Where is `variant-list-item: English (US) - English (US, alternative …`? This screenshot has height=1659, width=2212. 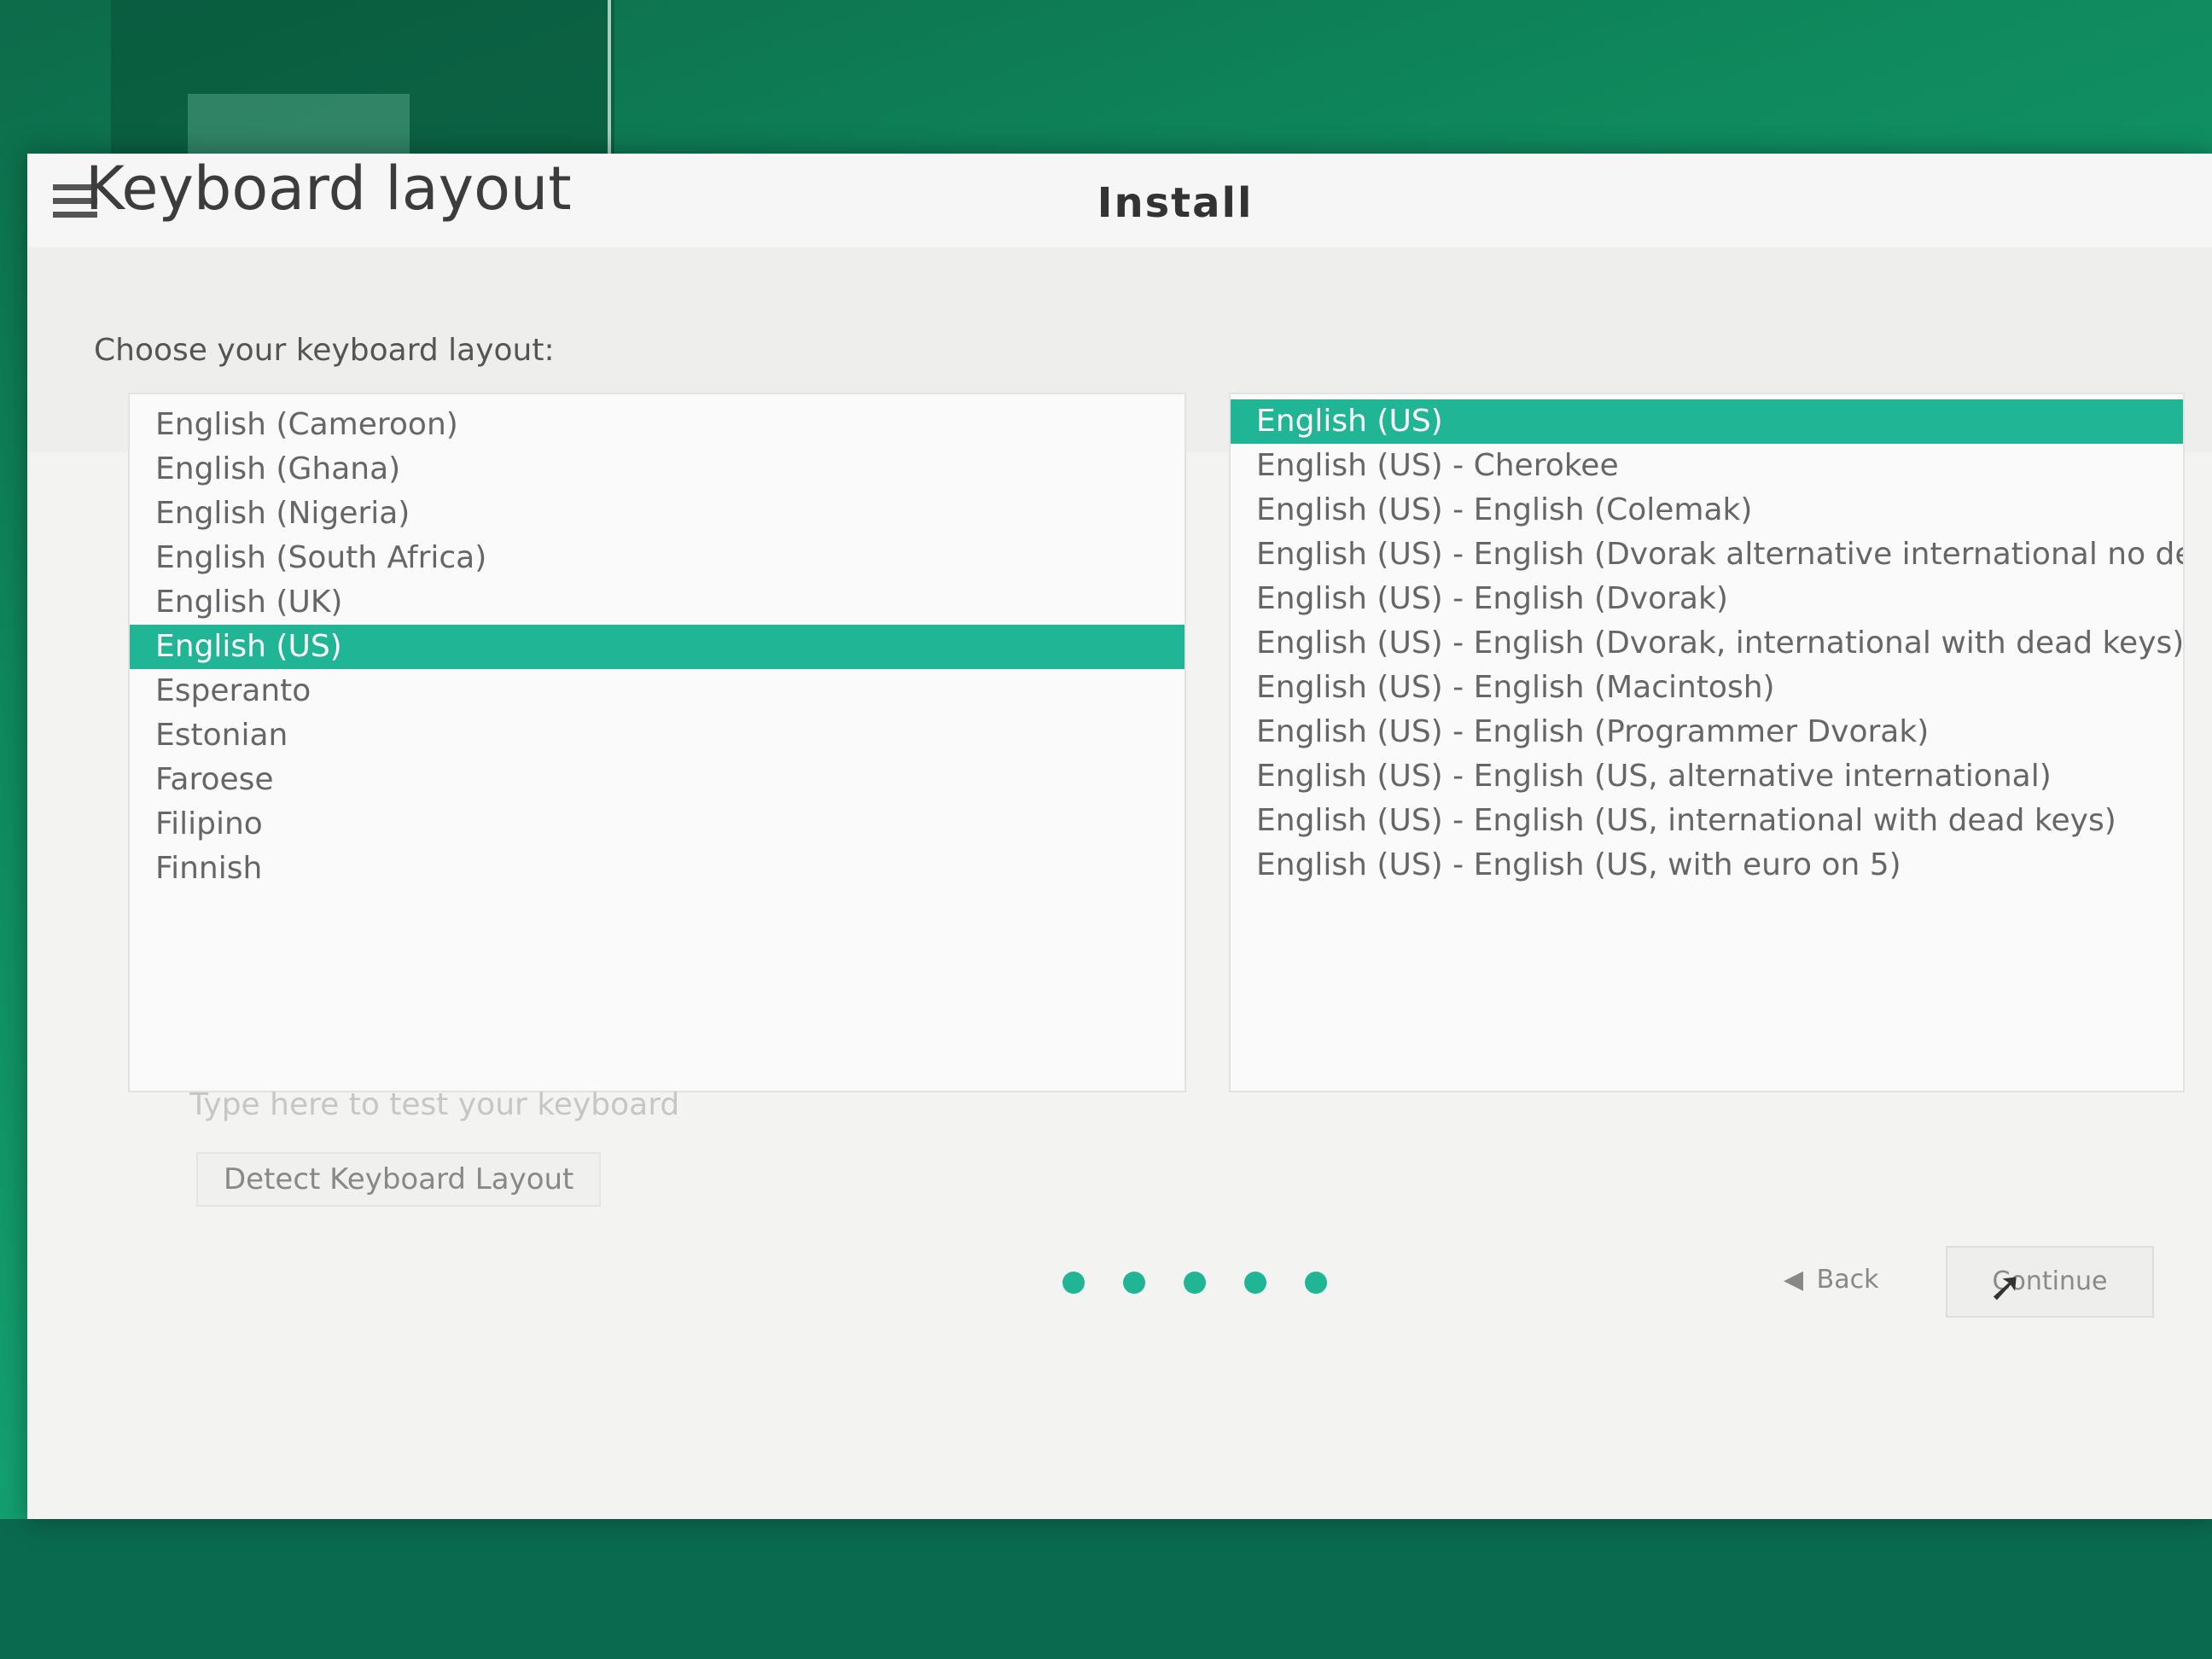
variant-list-item: English (US) - English (US, alternative … is located at coordinates (1707, 776).